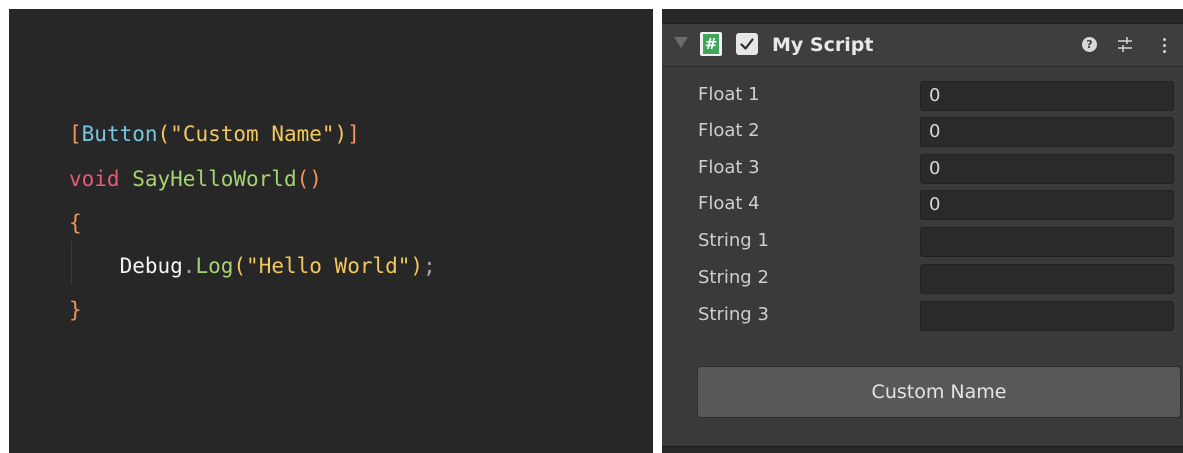 This screenshot has width=1183, height=453. I want to click on attribute-paren-close: ), so click(341, 134).